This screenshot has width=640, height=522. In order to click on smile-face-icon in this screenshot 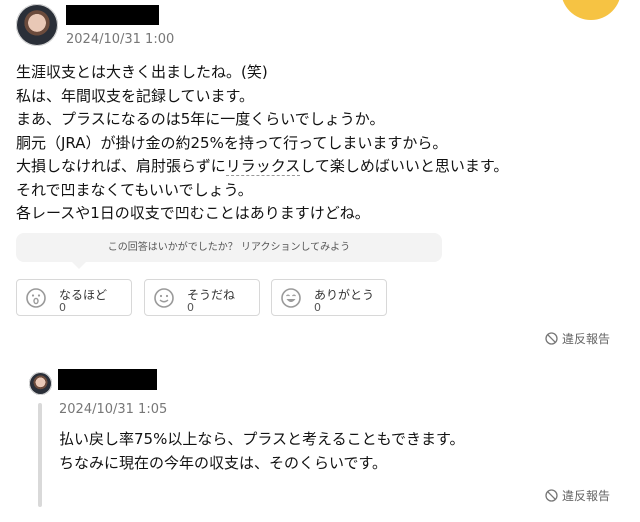, I will do `click(164, 298)`.